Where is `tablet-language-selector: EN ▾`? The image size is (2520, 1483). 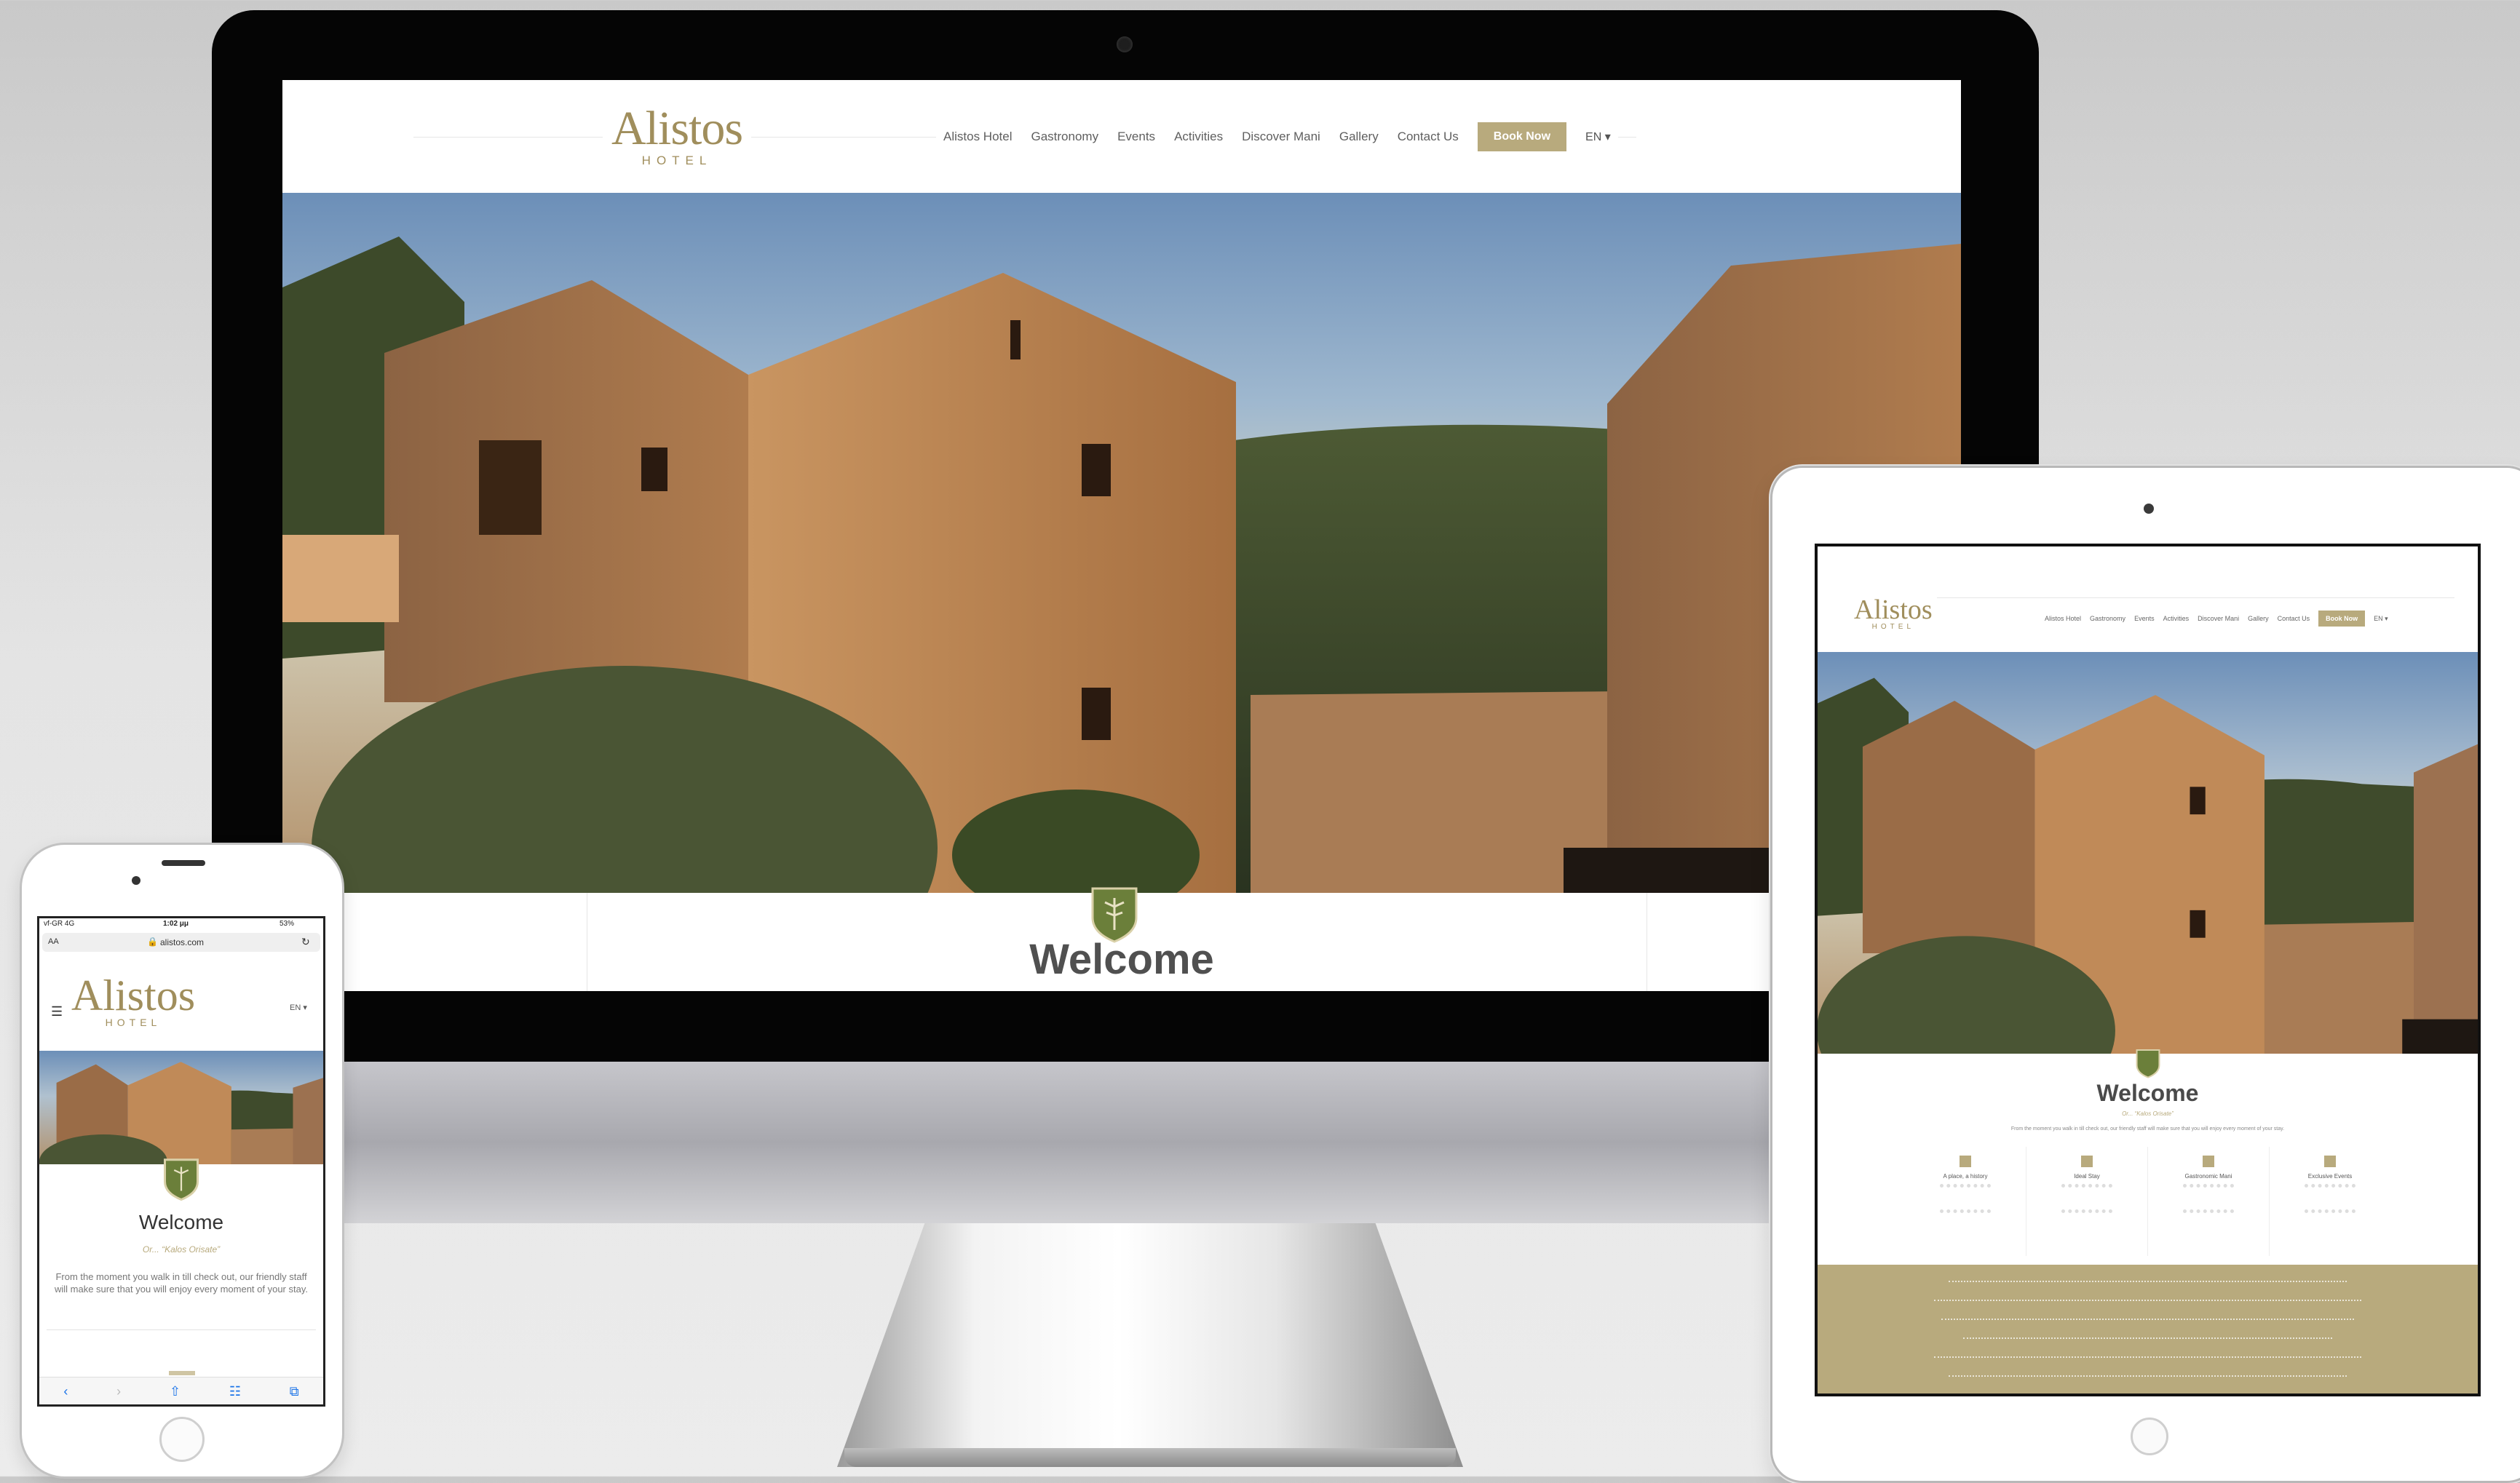 tablet-language-selector: EN ▾ is located at coordinates (2381, 619).